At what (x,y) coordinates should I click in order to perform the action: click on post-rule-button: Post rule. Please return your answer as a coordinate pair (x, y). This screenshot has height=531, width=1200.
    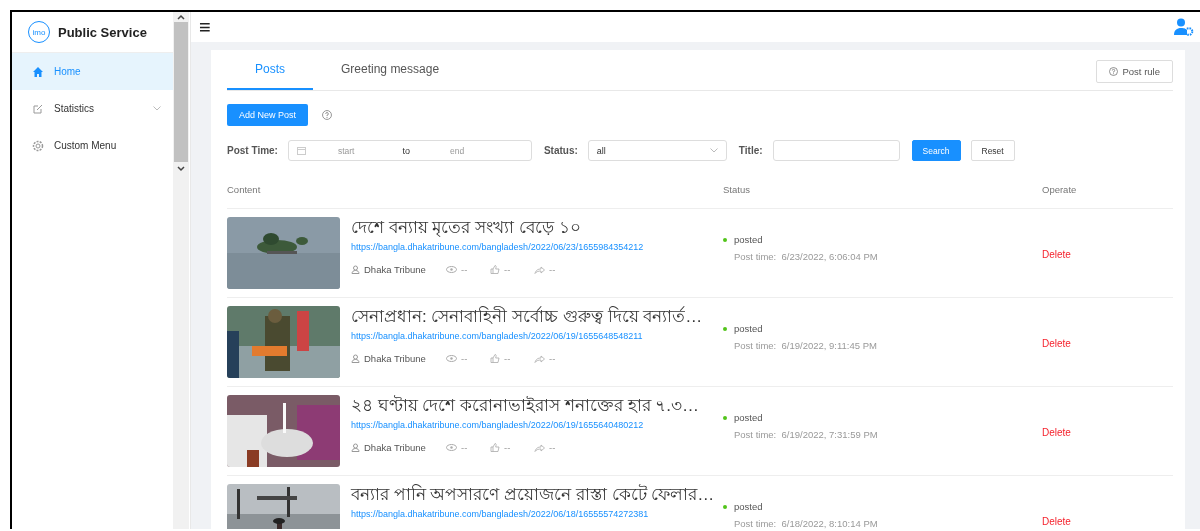
    Looking at the image, I should click on (1134, 71).